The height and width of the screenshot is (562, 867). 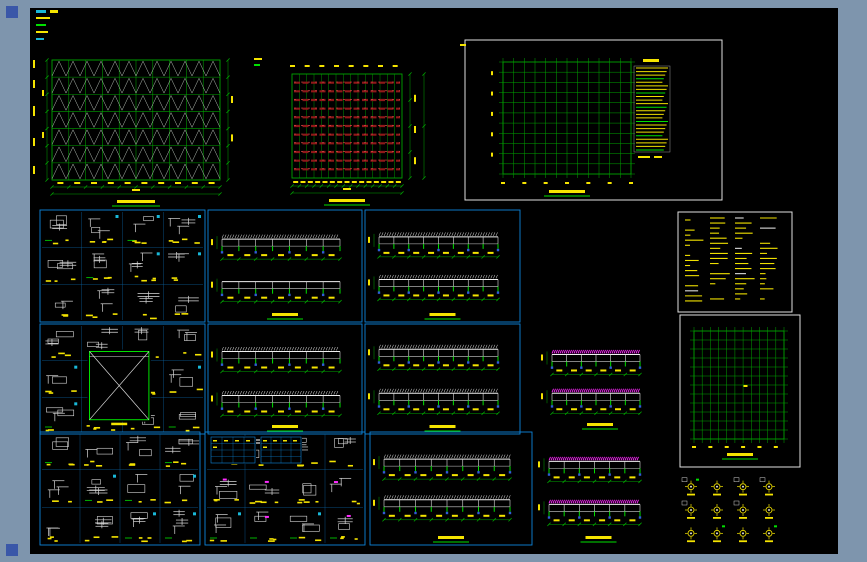 What do you see at coordinates (729, 510) in the screenshot?
I see `symbol-legend` at bounding box center [729, 510].